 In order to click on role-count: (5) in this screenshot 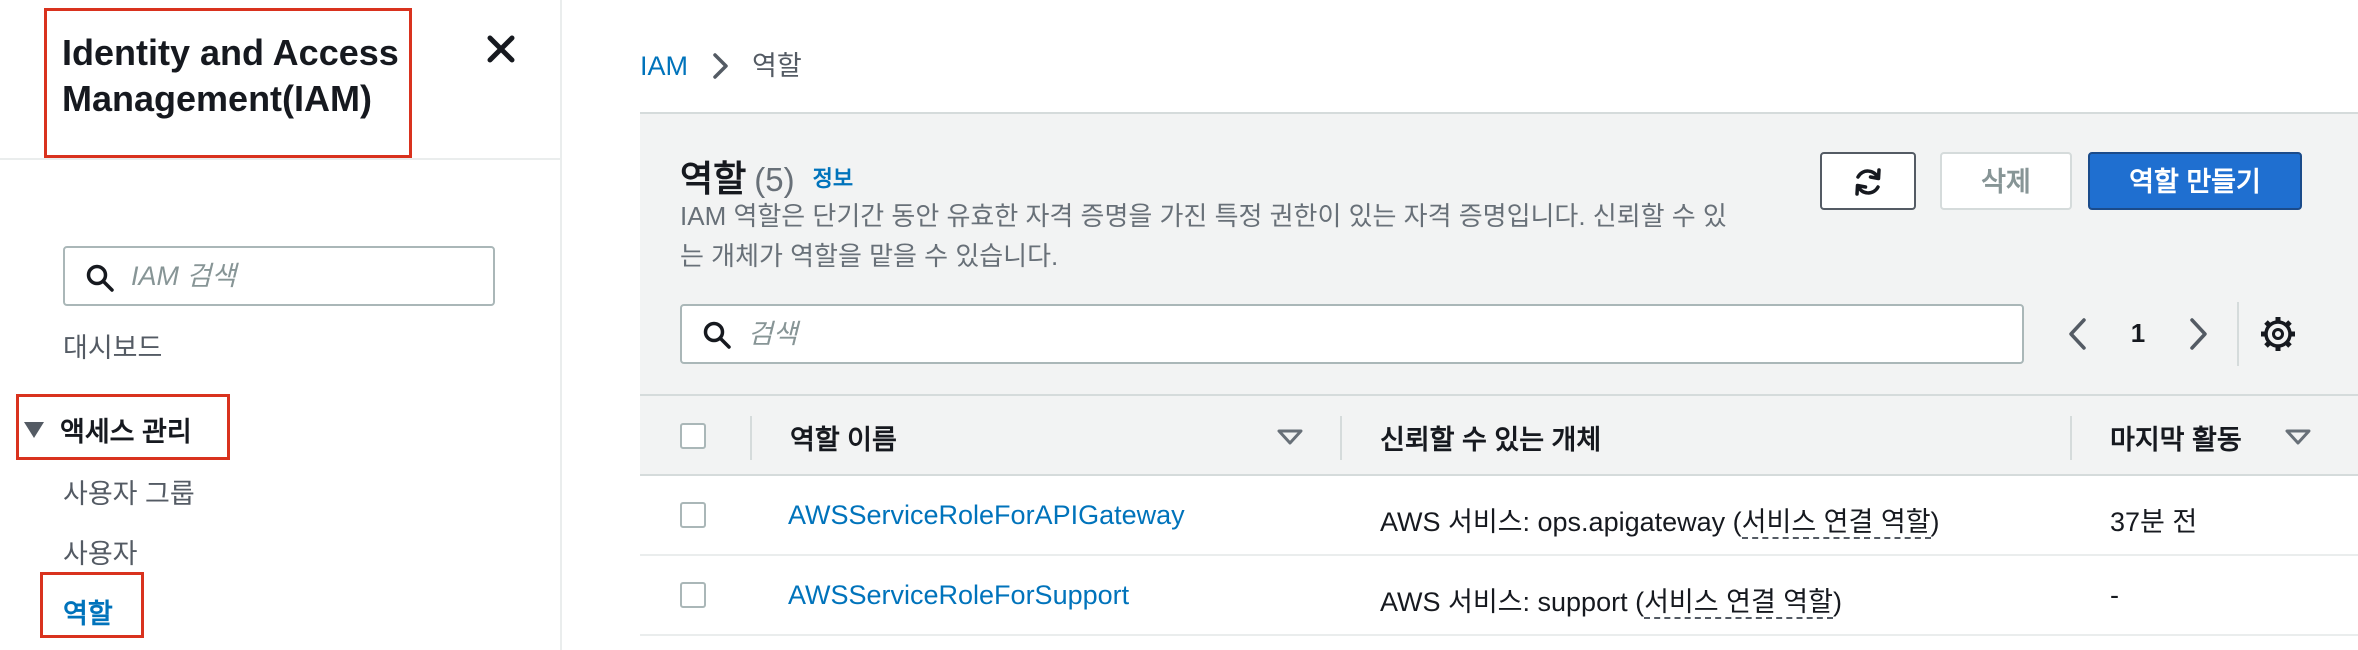, I will do `click(774, 179)`.